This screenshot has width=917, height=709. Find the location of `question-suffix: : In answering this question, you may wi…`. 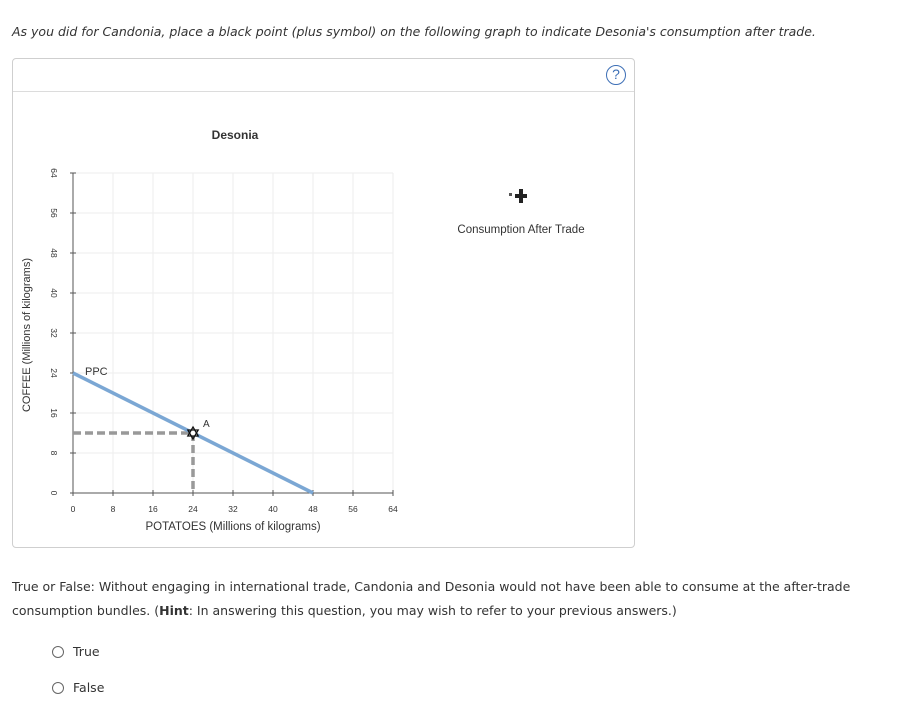

question-suffix: : In answering this question, you may wi… is located at coordinates (432, 610).